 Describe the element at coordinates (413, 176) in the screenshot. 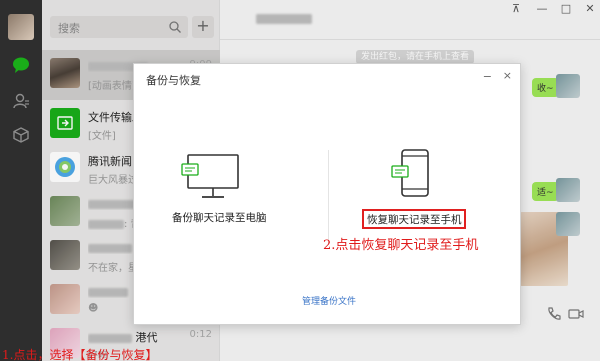

I see `phone-device-icon` at that location.